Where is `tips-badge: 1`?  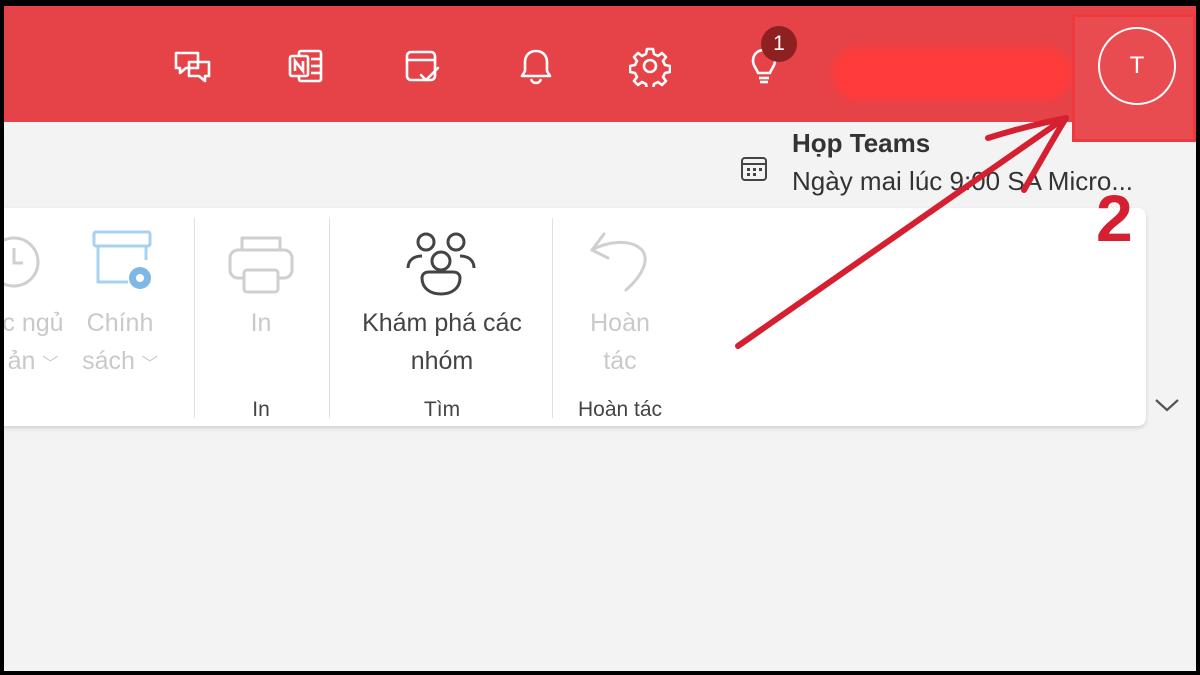
tips-badge: 1 is located at coordinates (779, 44).